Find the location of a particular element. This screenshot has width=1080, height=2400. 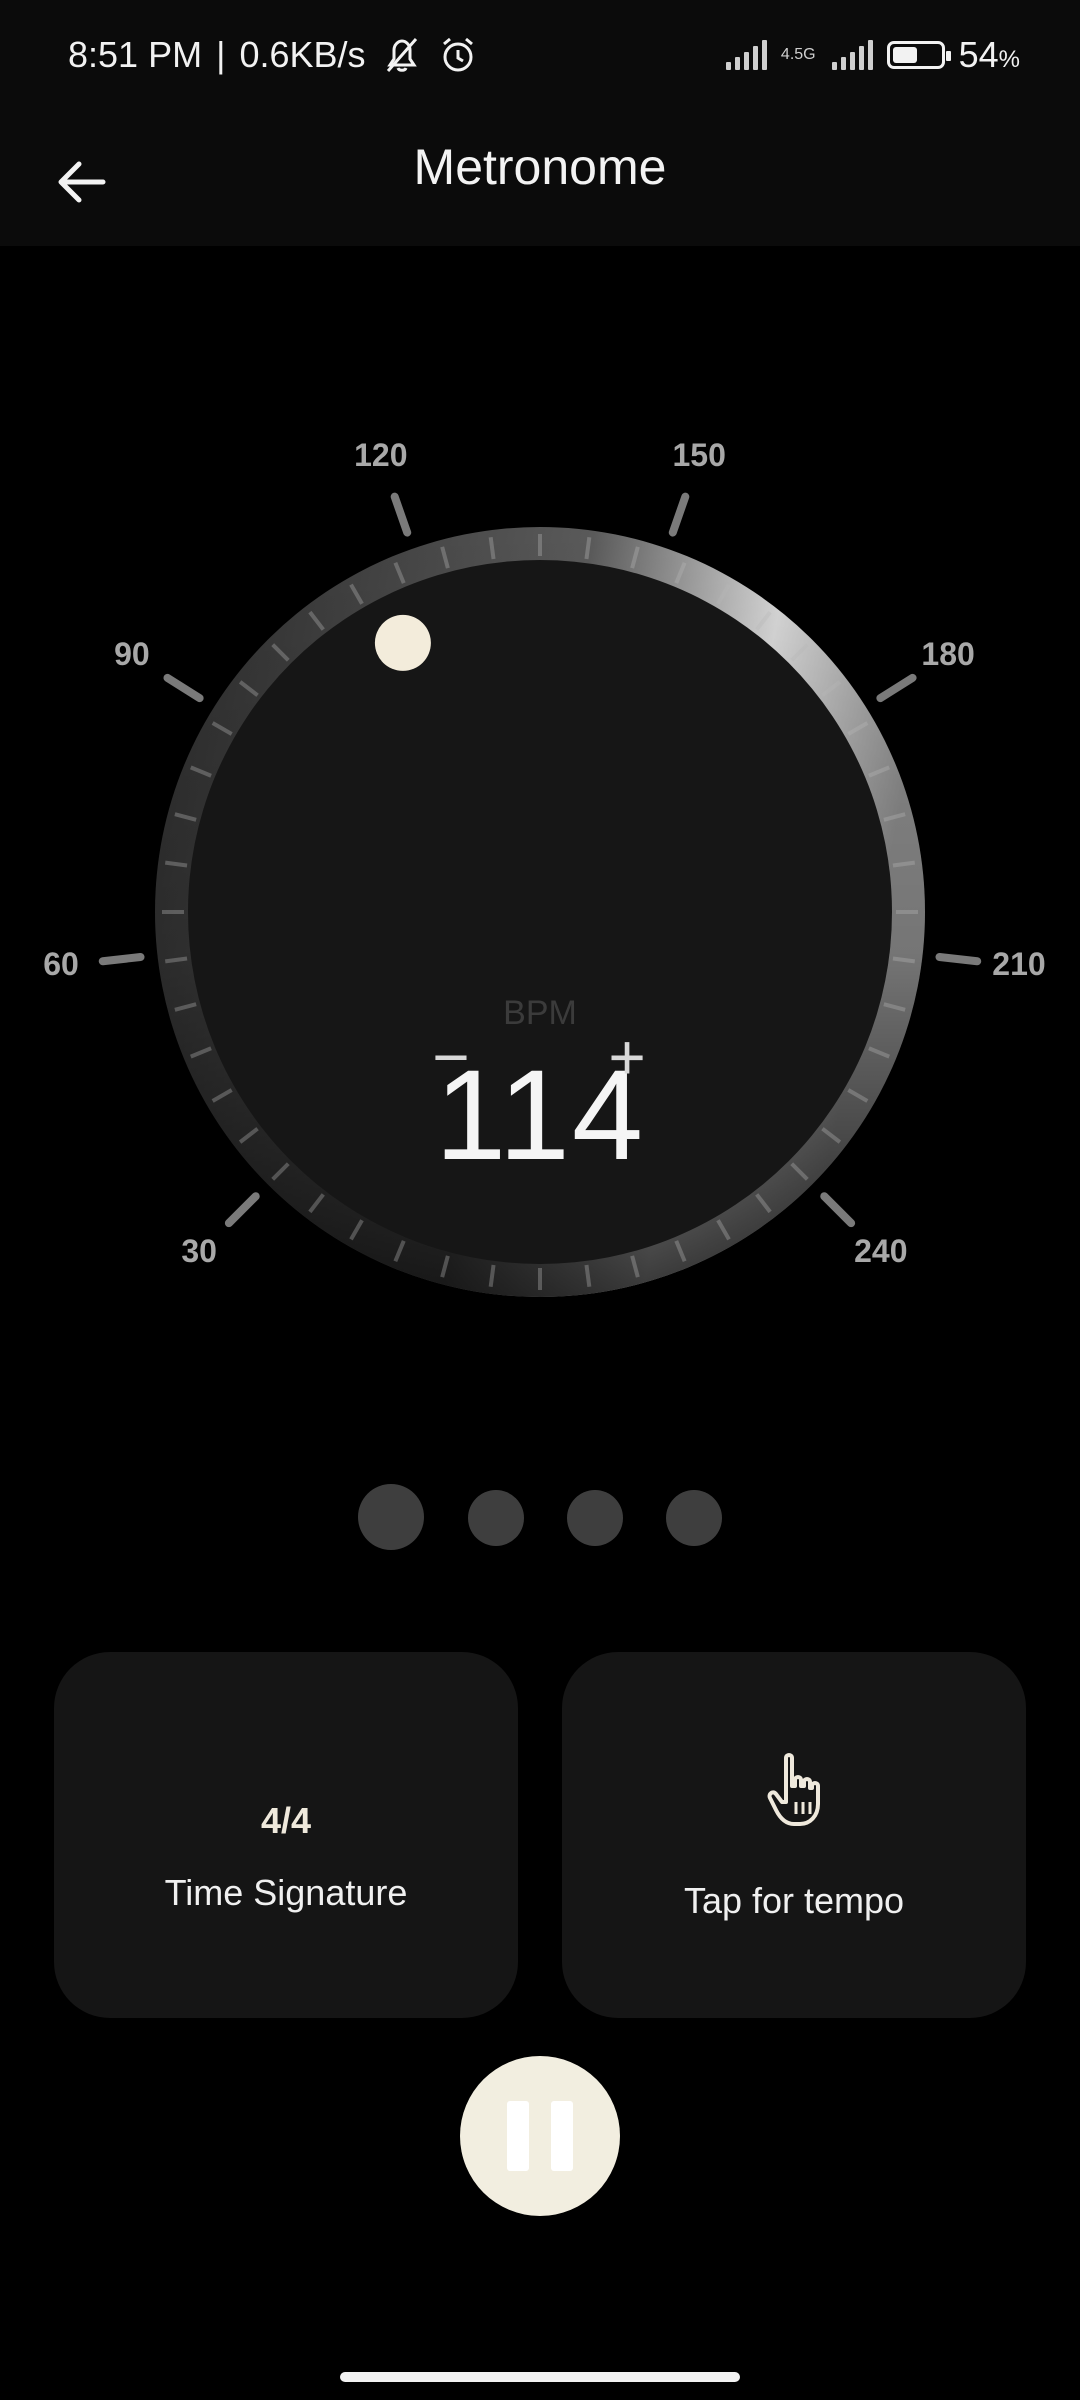

status-right: 4.5G 54% is located at coordinates (872, 55).